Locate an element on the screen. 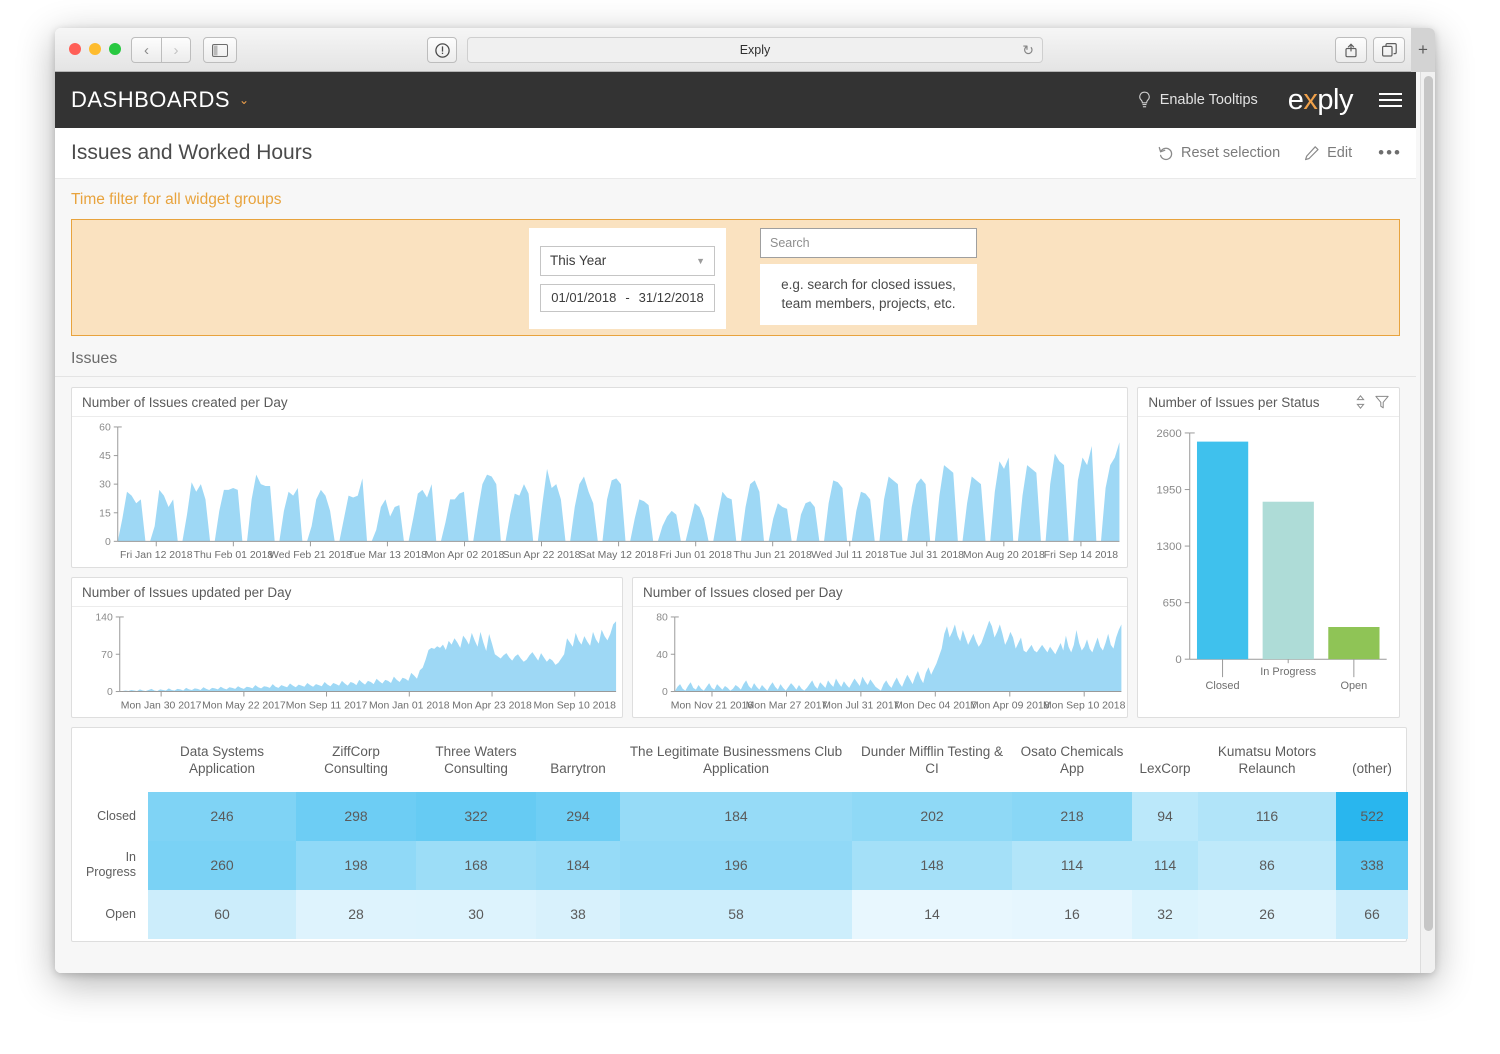  heatmap-cell: 66 is located at coordinates (1372, 914).